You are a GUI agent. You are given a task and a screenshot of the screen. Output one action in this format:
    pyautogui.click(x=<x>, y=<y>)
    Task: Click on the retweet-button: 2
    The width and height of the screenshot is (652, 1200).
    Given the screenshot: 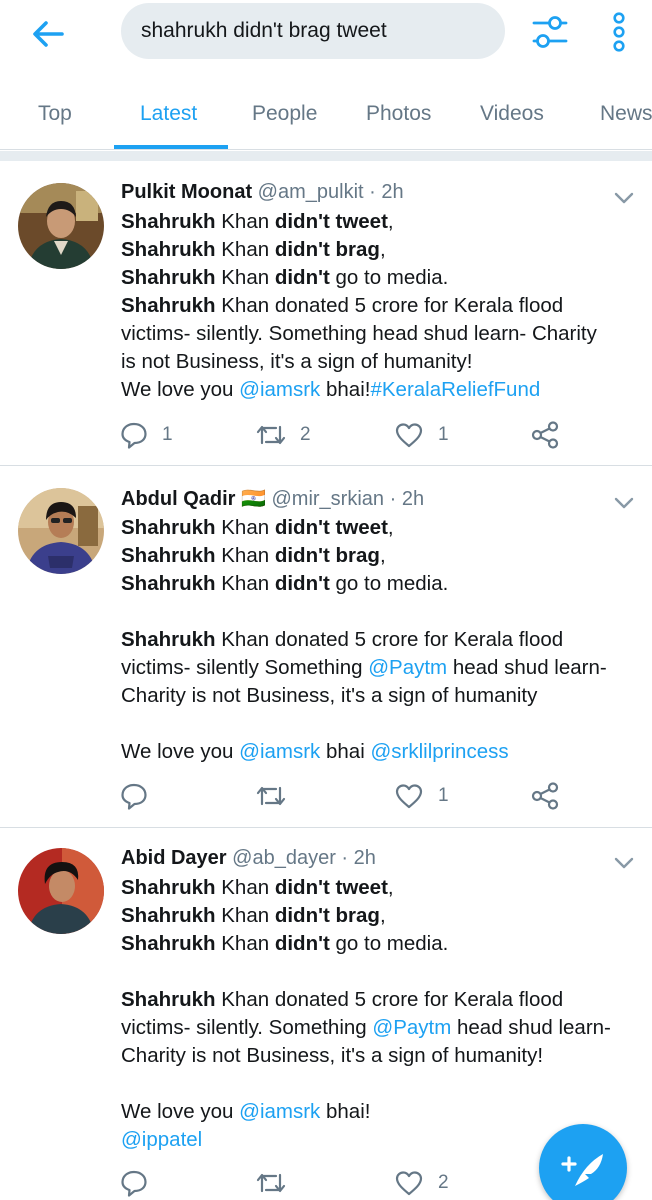 What is the action you would take?
    pyautogui.click(x=283, y=435)
    